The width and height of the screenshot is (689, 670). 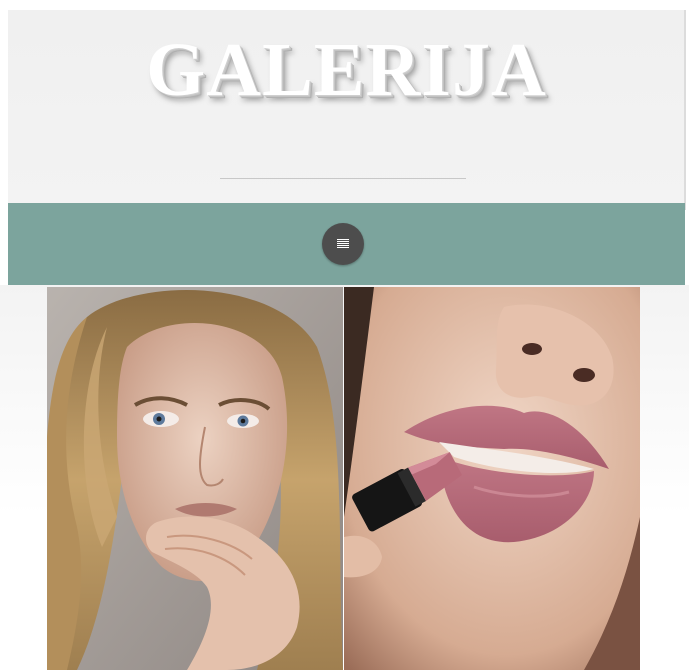 I want to click on hamburger-menu-icon, so click(x=343, y=243).